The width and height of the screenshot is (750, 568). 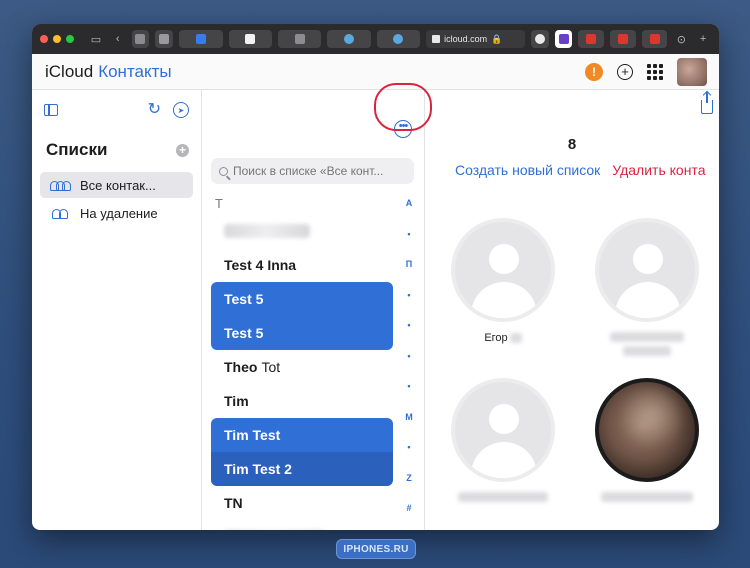 I want to click on create-list-button: Создать новый список, so click(x=527, y=170).